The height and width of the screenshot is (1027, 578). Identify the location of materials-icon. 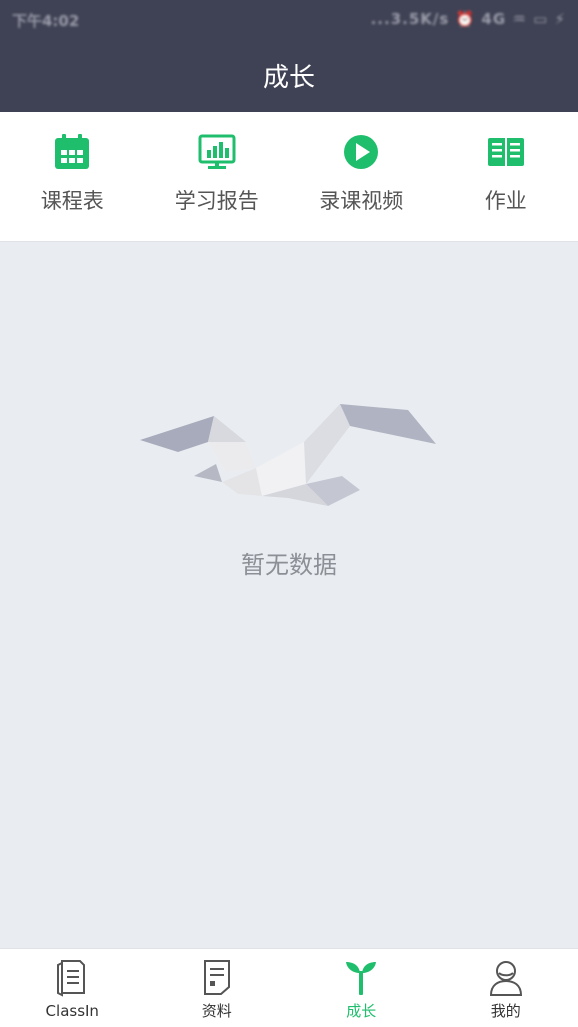
(216, 977).